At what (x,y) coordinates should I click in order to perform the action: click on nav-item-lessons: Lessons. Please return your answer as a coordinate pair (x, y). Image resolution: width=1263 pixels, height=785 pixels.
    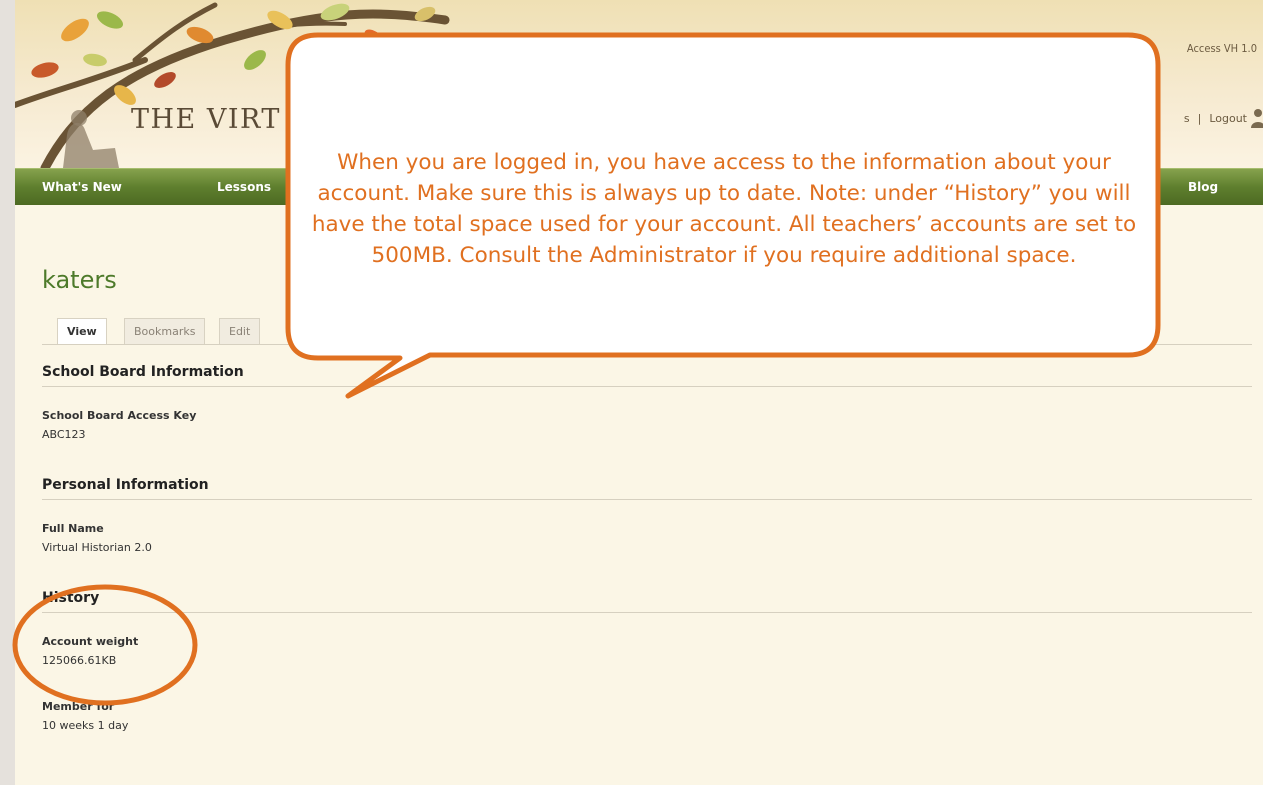
    Looking at the image, I should click on (244, 187).